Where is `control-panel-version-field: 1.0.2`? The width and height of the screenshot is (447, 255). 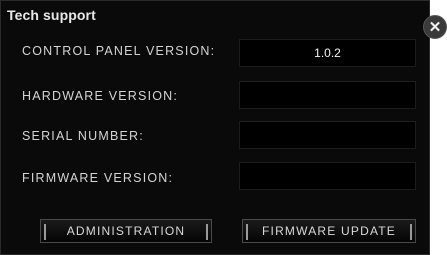 control-panel-version-field: 1.0.2 is located at coordinates (327, 53).